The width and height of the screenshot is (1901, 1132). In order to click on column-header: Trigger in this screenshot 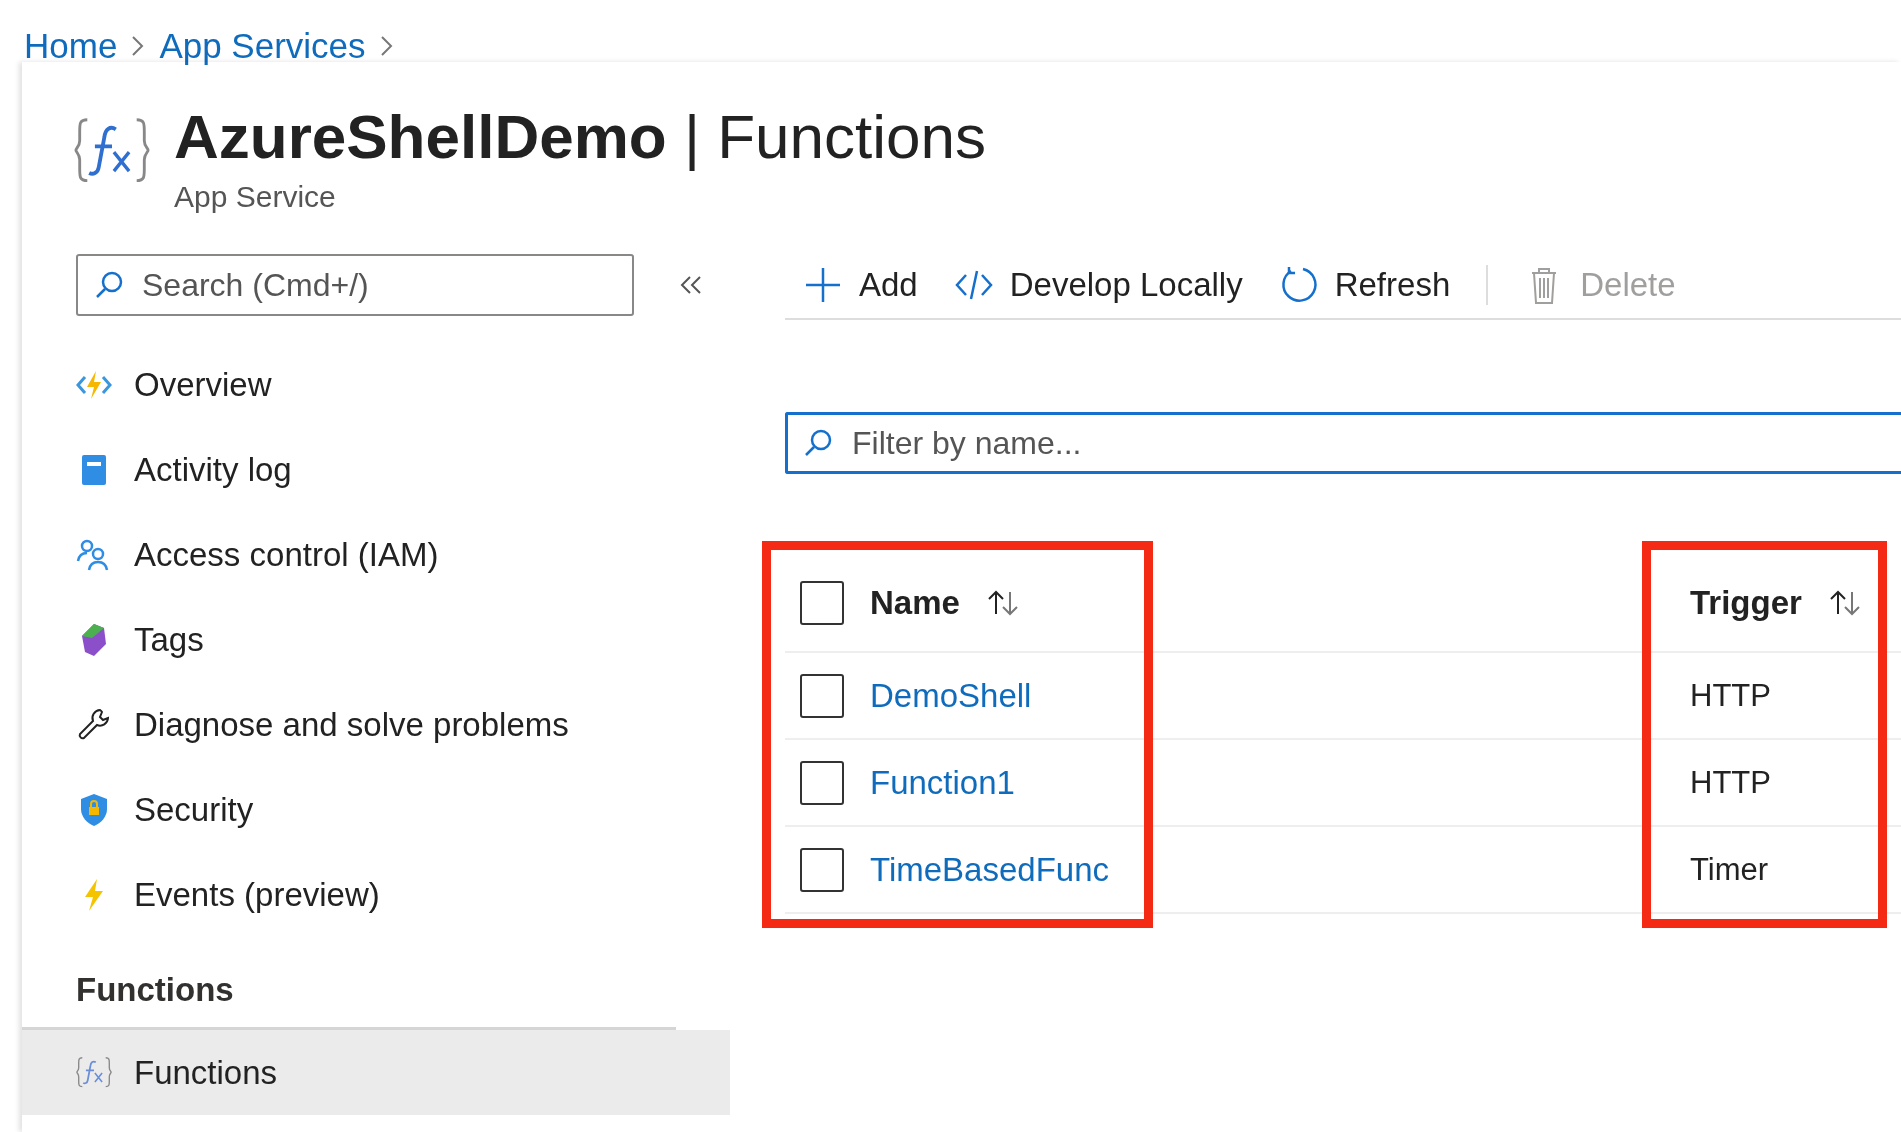, I will do `click(1746, 602)`.